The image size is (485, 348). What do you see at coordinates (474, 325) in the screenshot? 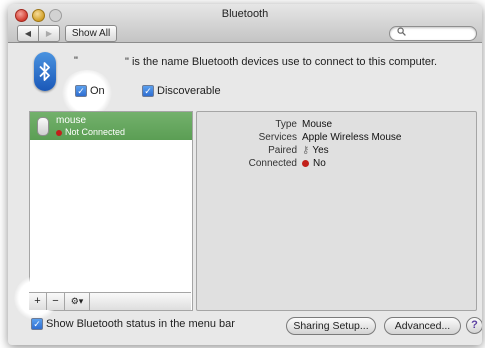
I see `help-button: ?` at bounding box center [474, 325].